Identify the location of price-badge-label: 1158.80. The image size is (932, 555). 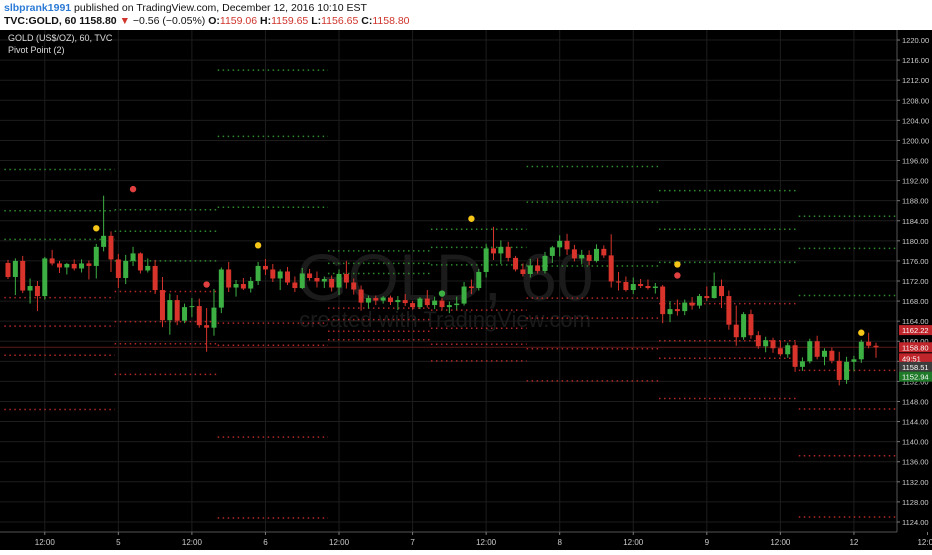
(915, 347).